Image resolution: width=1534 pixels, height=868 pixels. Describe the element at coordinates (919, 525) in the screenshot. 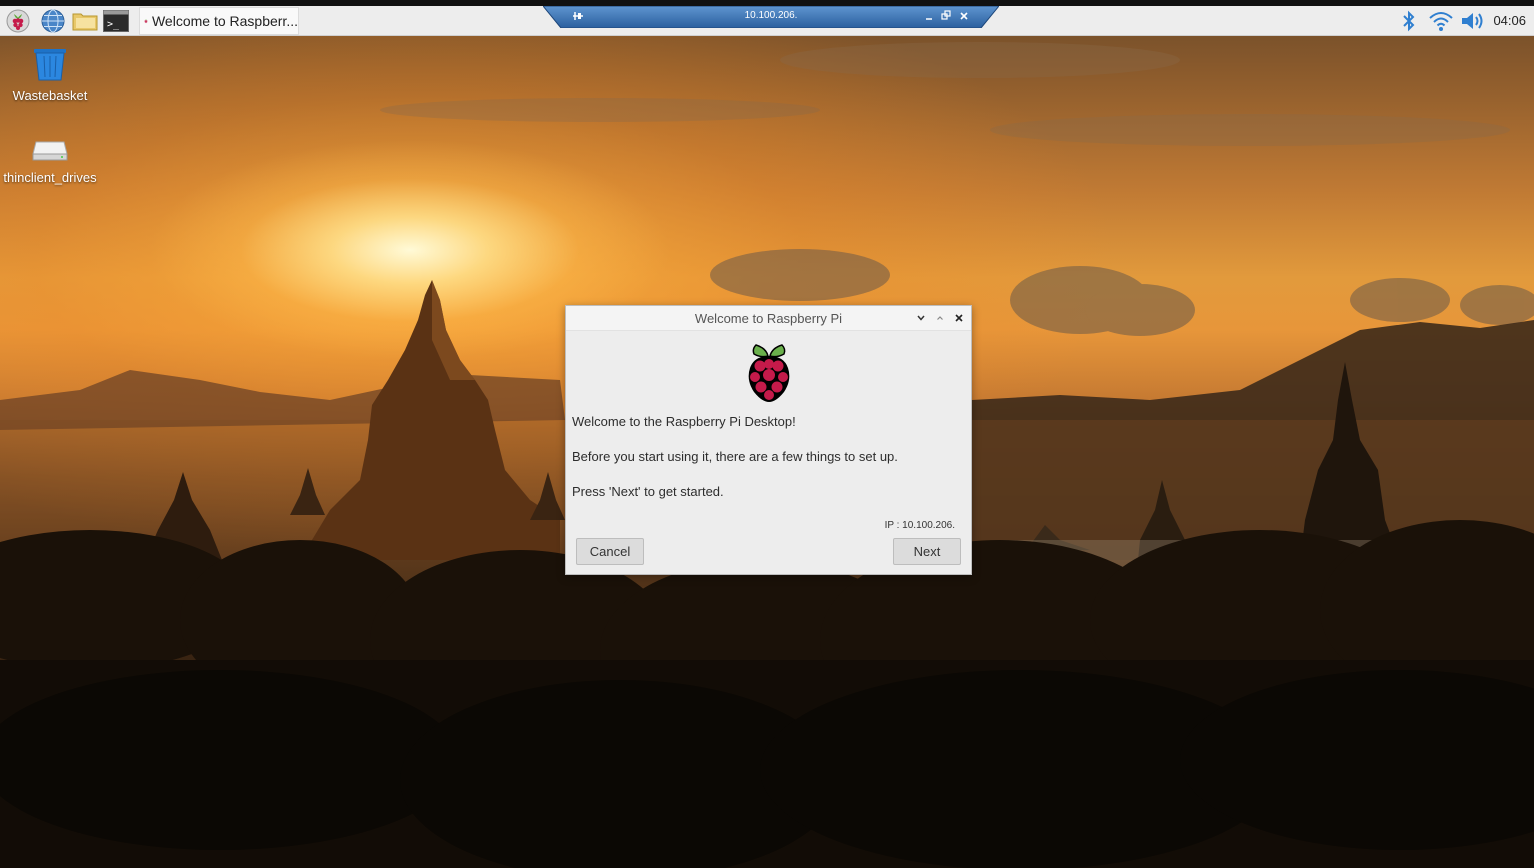

I see `ip-address-label: IP : 10.100.206.` at that location.